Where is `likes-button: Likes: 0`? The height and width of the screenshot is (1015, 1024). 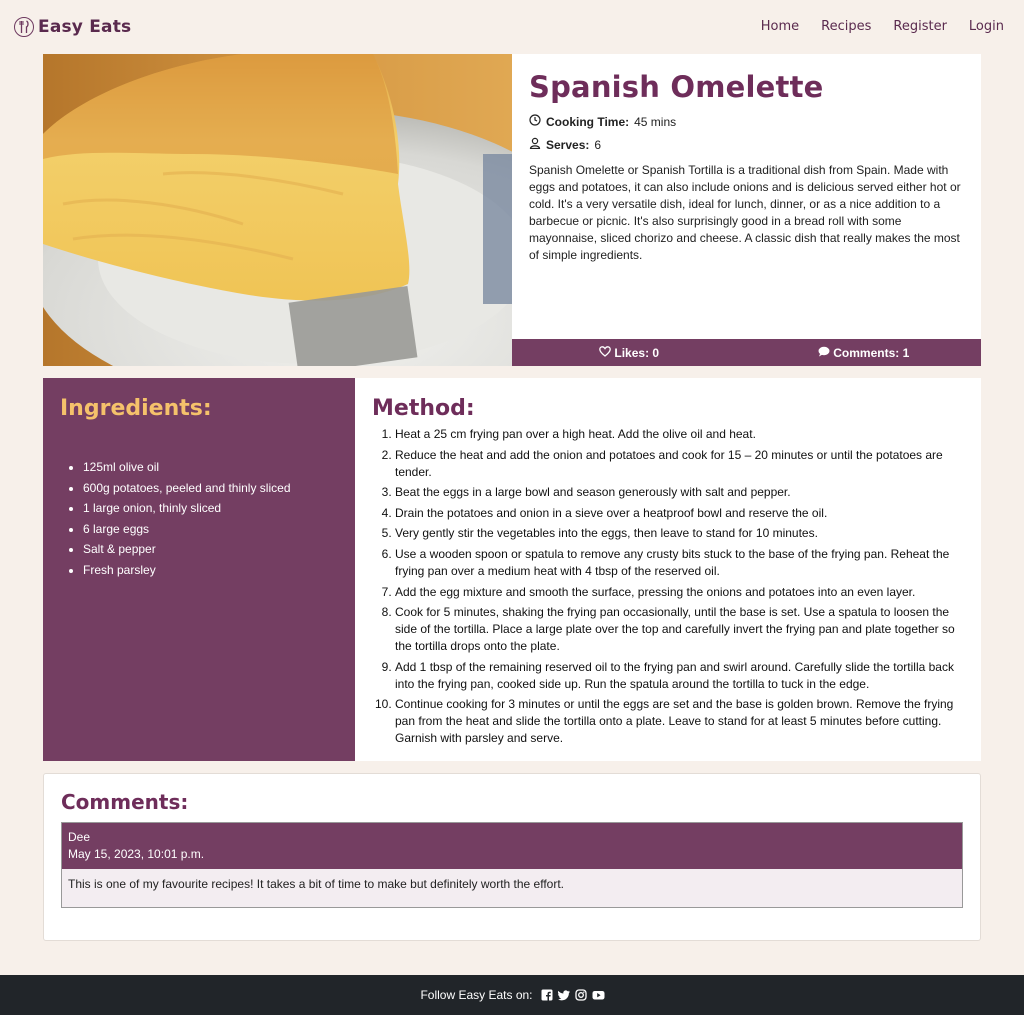
likes-button: Likes: 0 is located at coordinates (629, 352).